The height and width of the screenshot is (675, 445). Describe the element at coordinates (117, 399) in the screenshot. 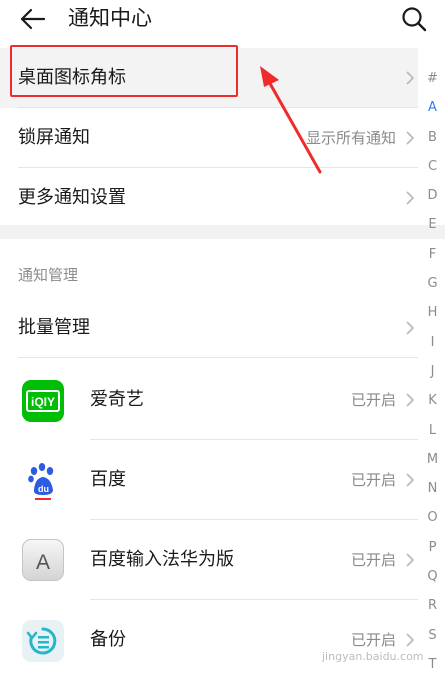

I see `app-name: 爱奇艺` at that location.